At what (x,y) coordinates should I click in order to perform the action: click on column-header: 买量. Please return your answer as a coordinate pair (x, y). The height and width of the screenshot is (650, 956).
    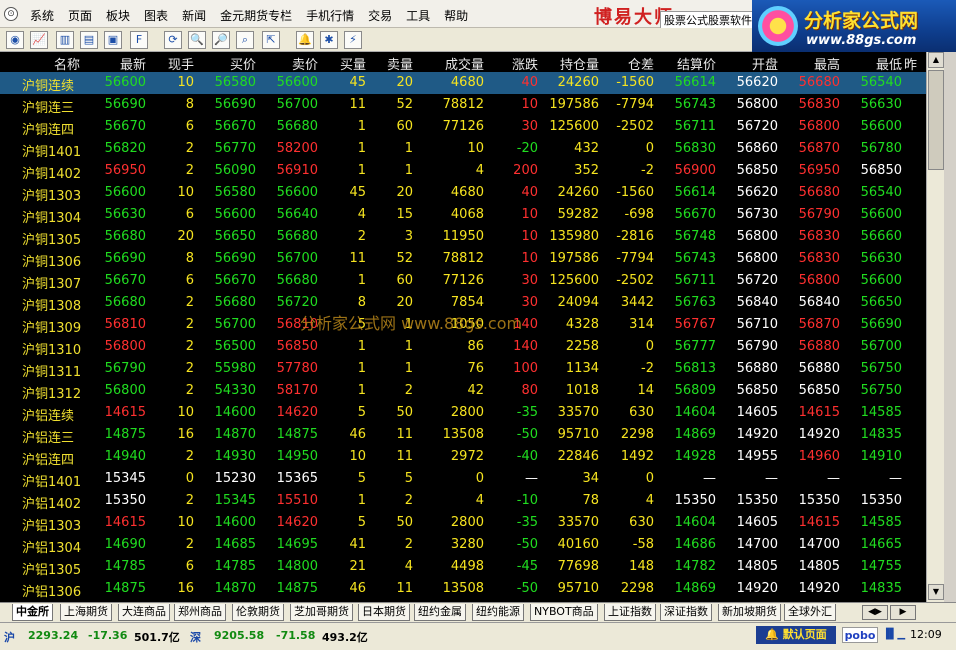
    Looking at the image, I should click on (353, 63).